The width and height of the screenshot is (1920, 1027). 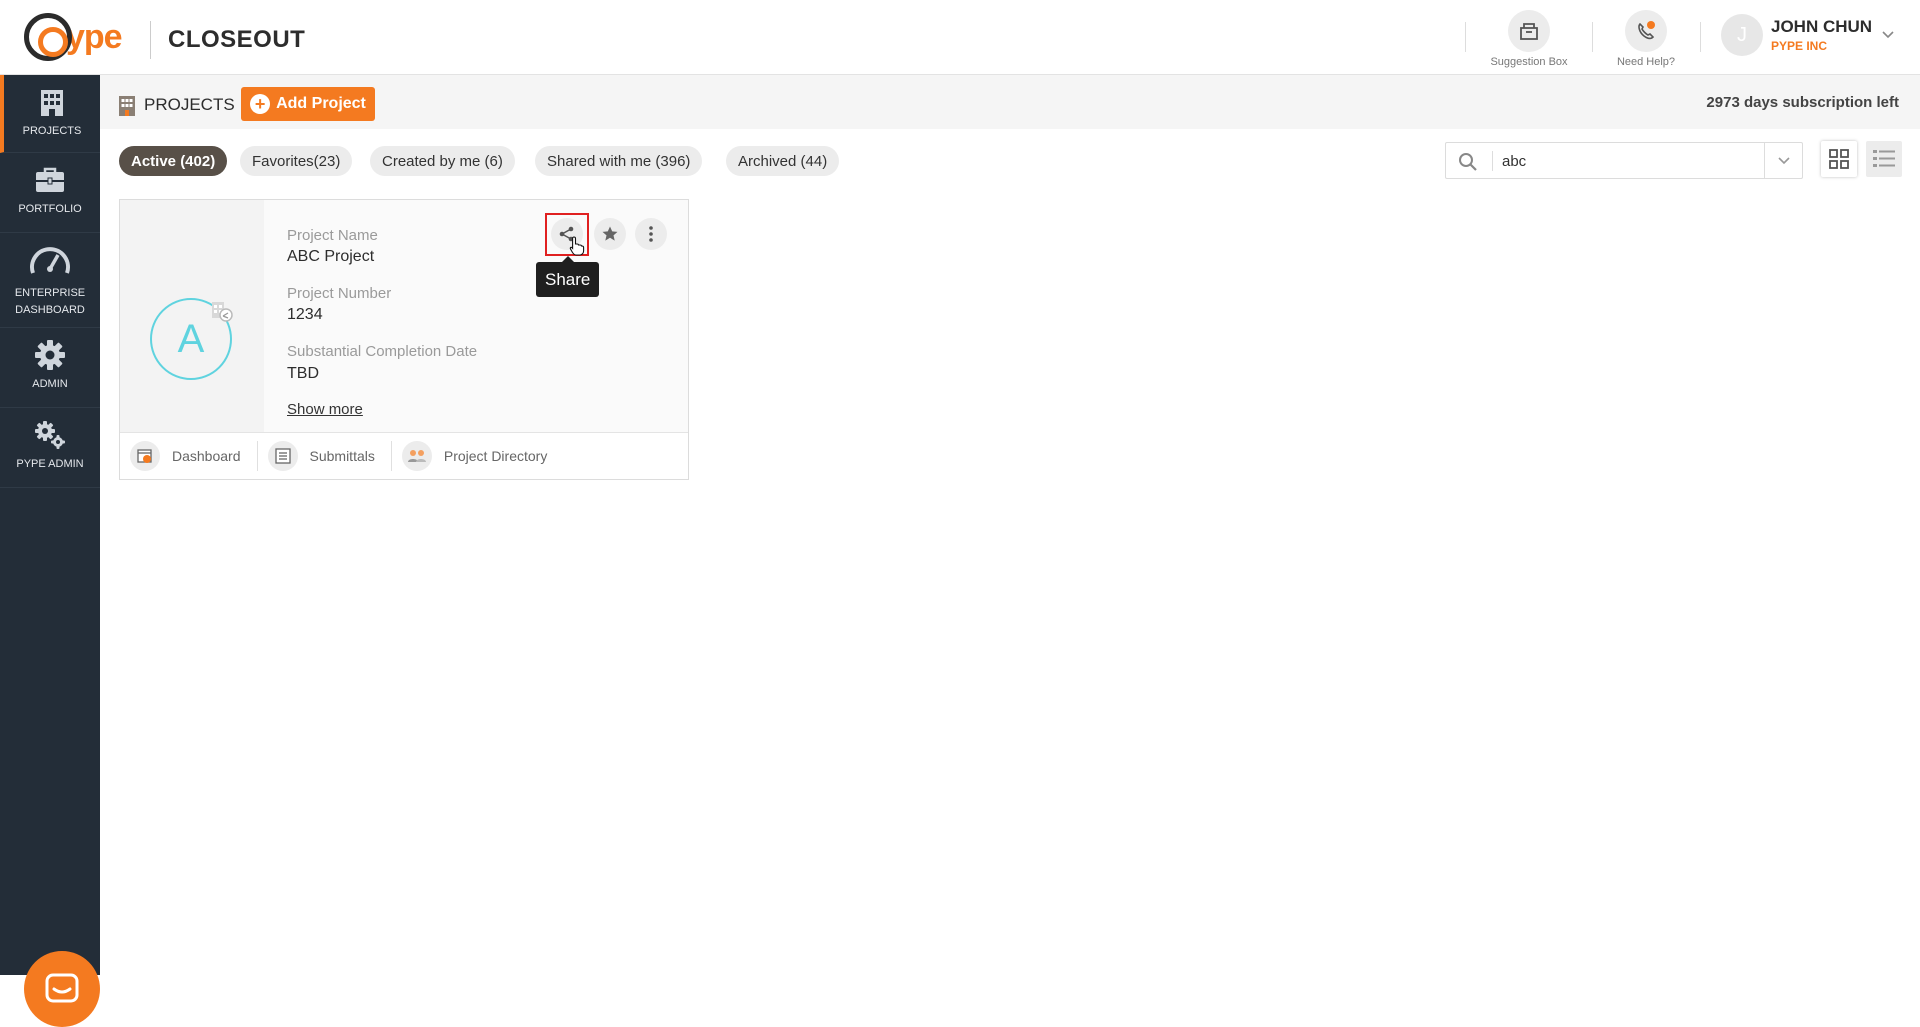 What do you see at coordinates (173, 161) in the screenshot?
I see `filter-active: Active (402)` at bounding box center [173, 161].